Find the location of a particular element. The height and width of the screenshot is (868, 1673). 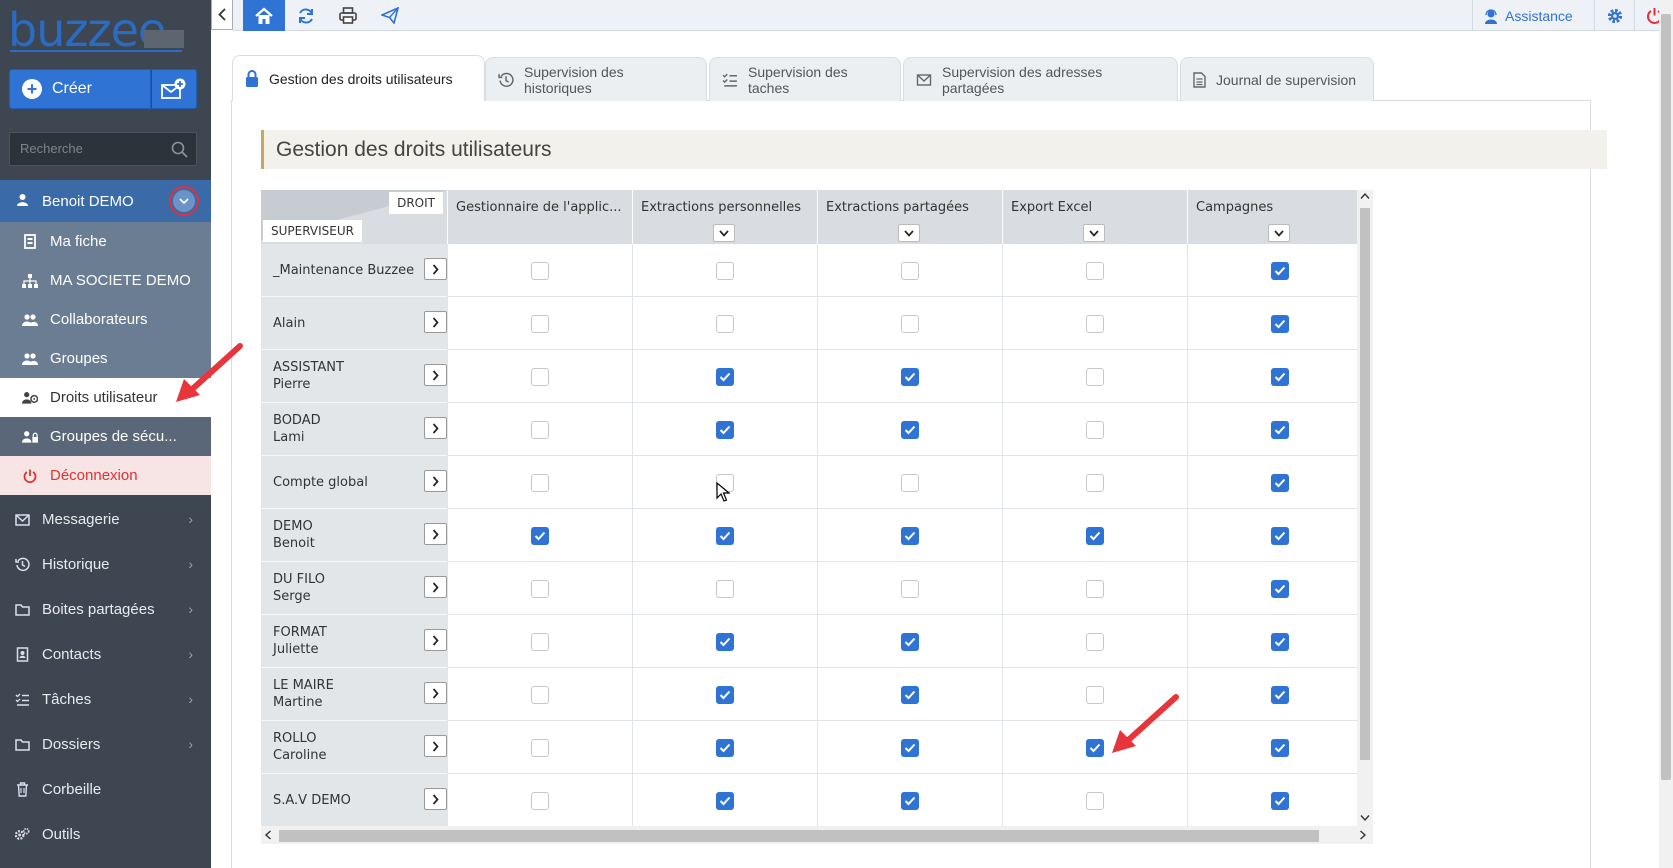

send-button is located at coordinates (390, 15).